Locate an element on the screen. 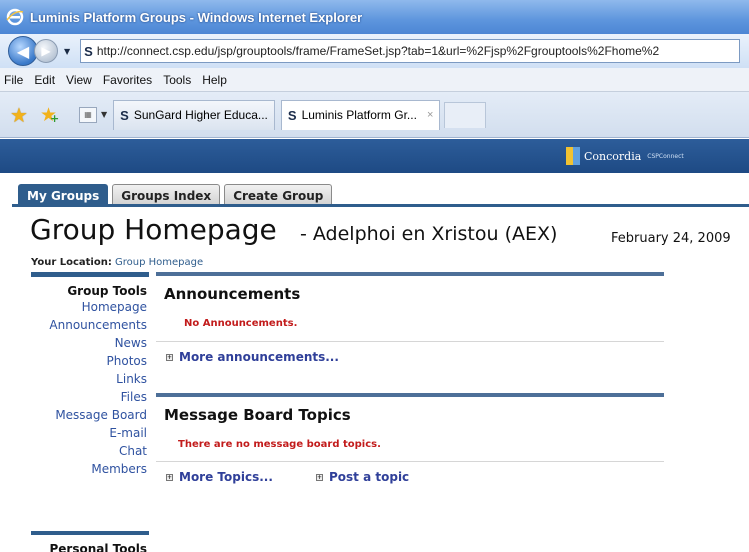  breadcrumb: Your Location: Group Homepage is located at coordinates (117, 262).